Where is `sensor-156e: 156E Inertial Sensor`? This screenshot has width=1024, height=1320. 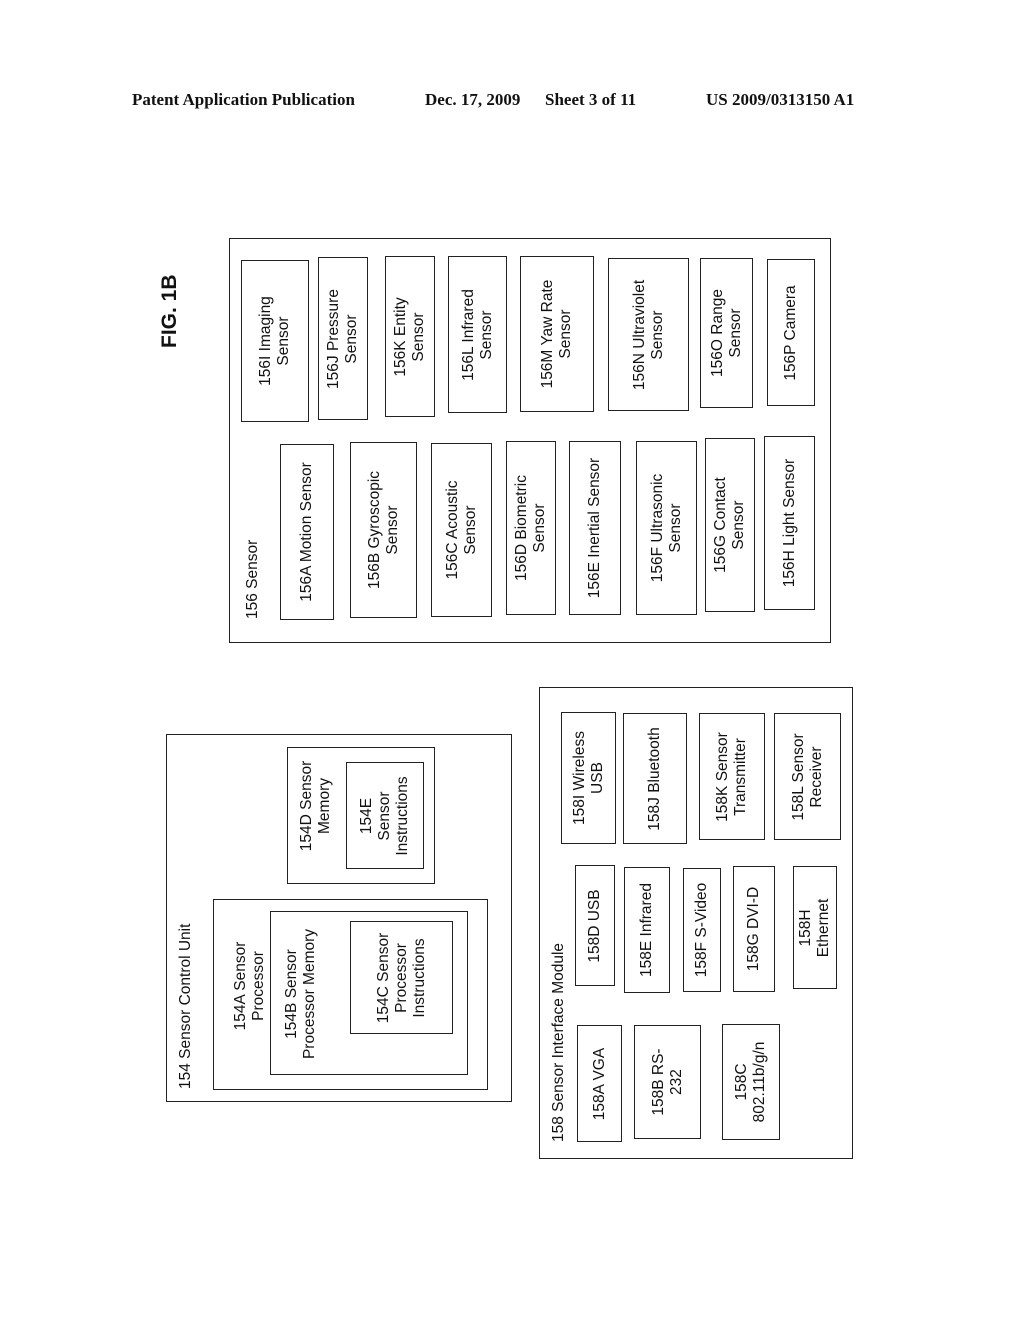 sensor-156e: 156E Inertial Sensor is located at coordinates (595, 528).